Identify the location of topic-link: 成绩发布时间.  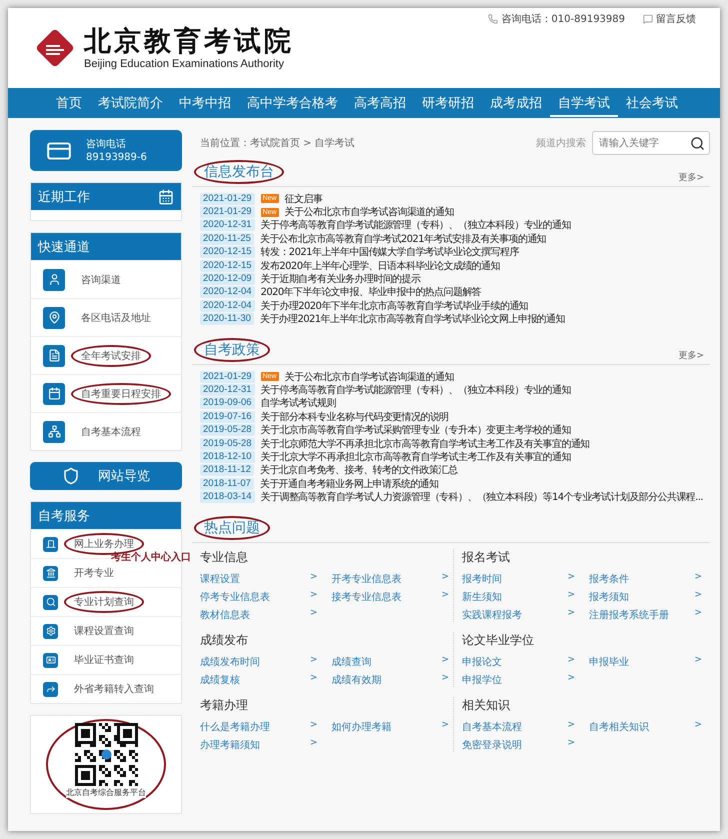
(230, 661).